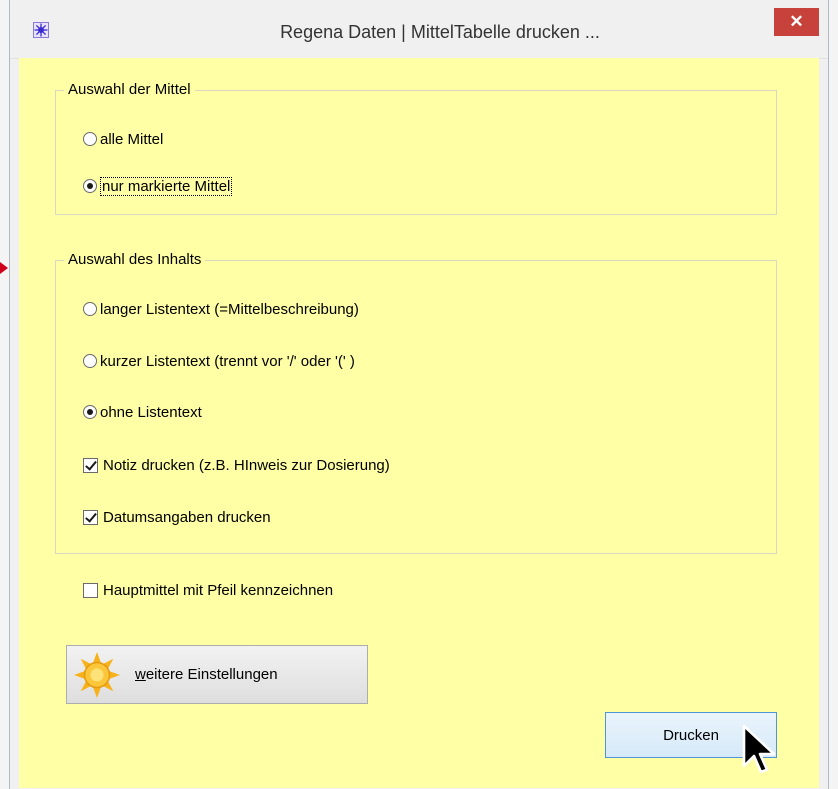  What do you see at coordinates (129, 89) in the screenshot?
I see `group-auswahl-mittel-title: Auswahl der Mittel` at bounding box center [129, 89].